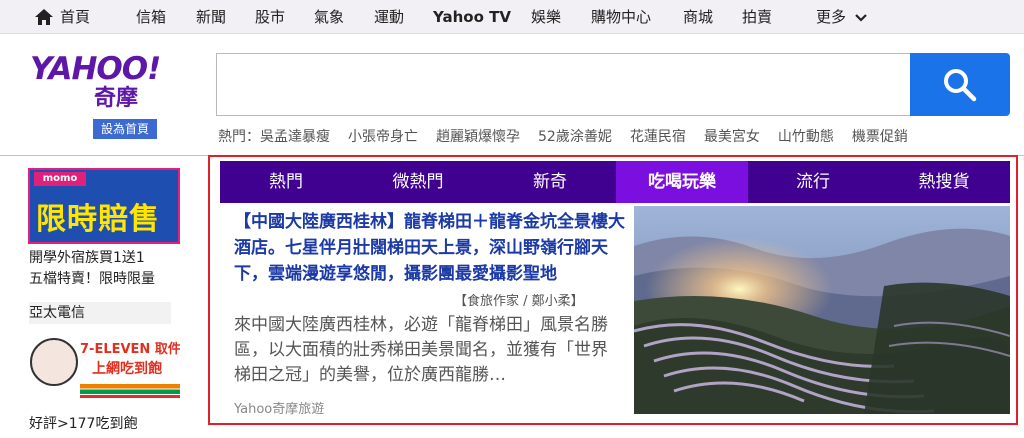 The width and height of the screenshot is (1024, 438). I want to click on logo-subtitle: 奇摩, so click(116, 98).